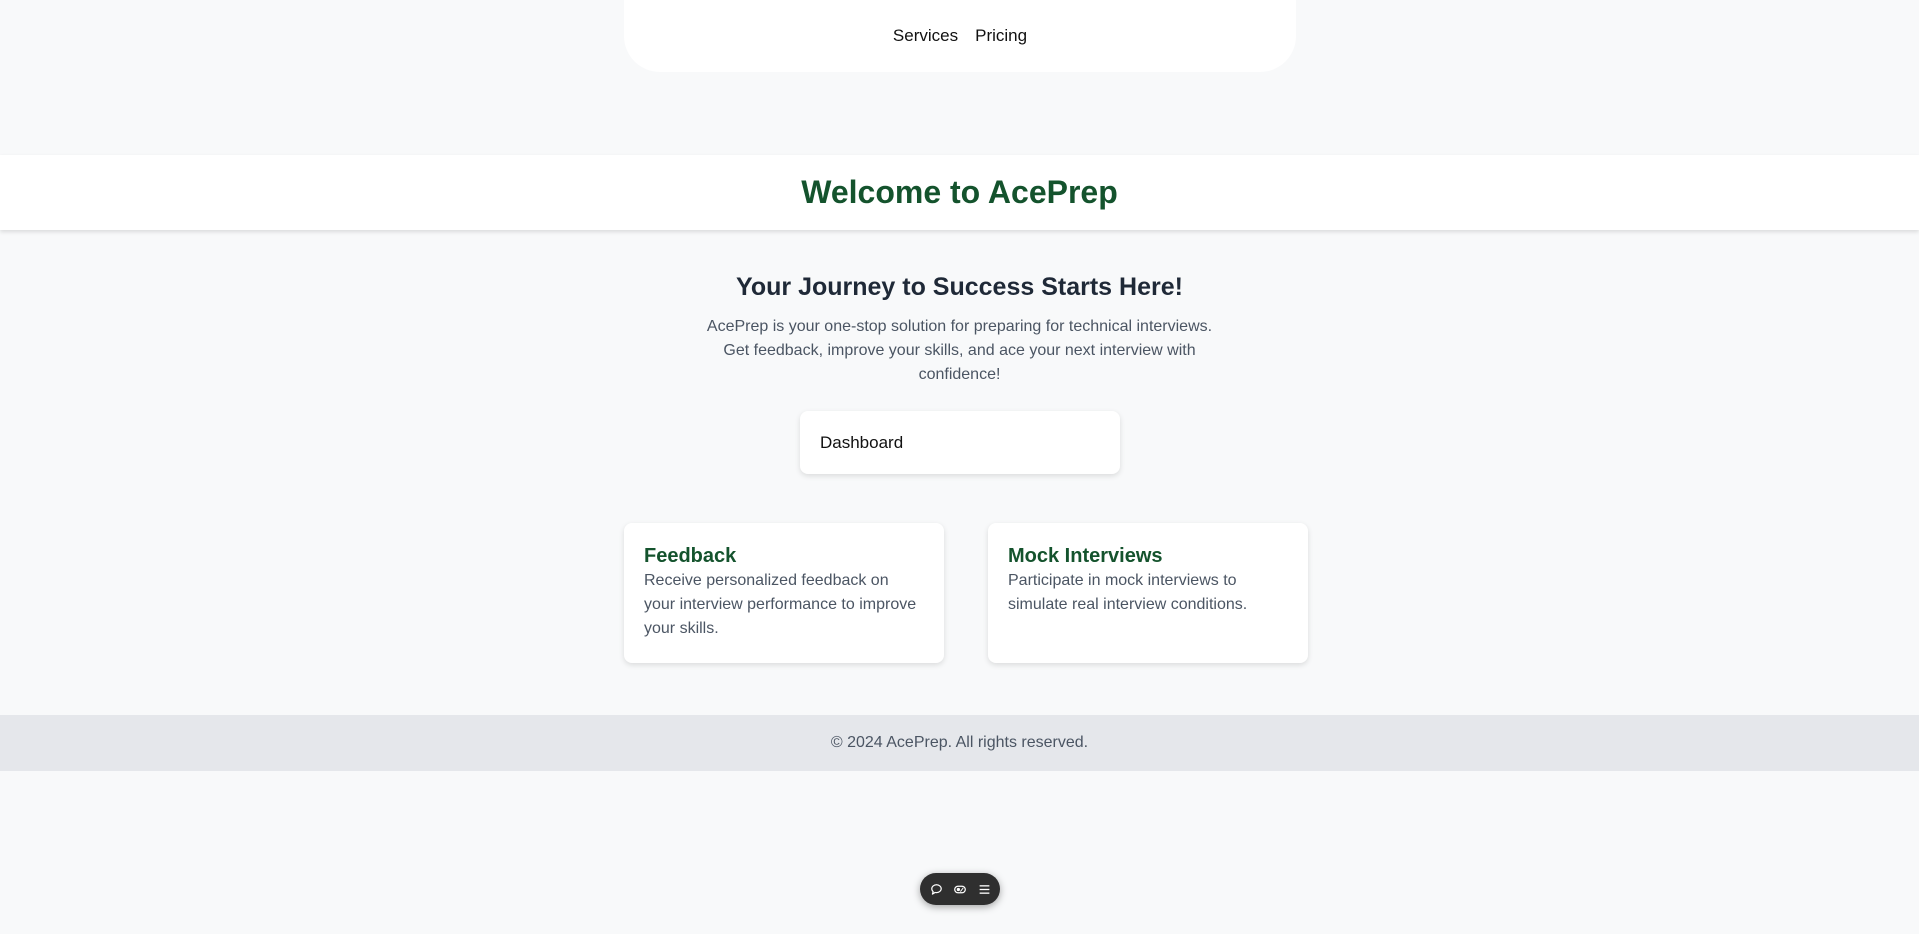  What do you see at coordinates (1001, 36) in the screenshot?
I see `nav-link-pricing: Pricing` at bounding box center [1001, 36].